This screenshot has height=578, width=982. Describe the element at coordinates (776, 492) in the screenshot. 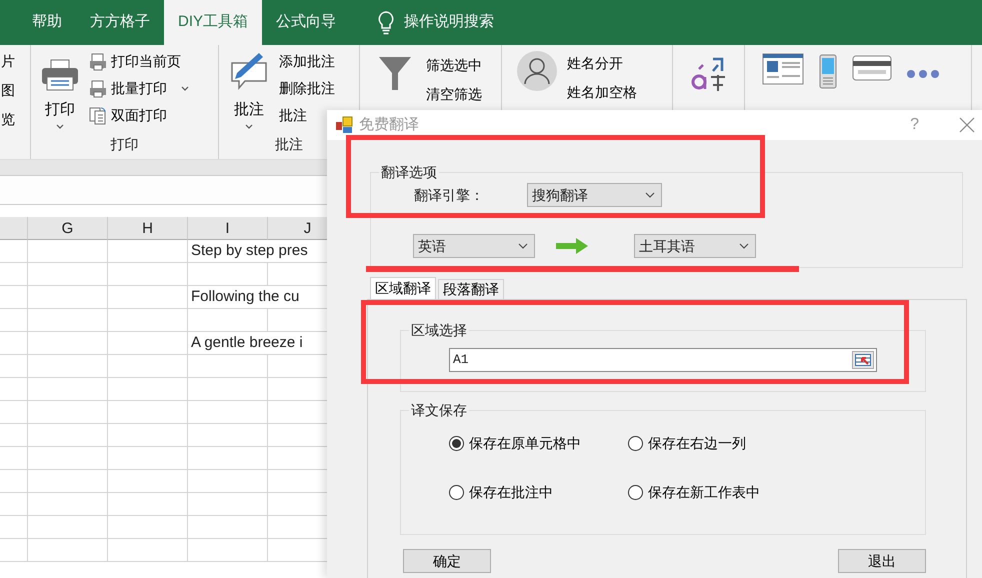

I see `radio-option: 保存在新工作表中` at that location.